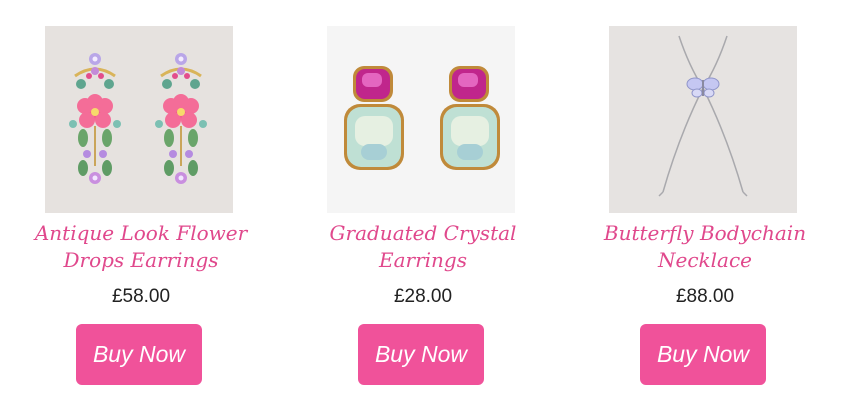  What do you see at coordinates (141, 296) in the screenshot?
I see `product-price: £58.00` at bounding box center [141, 296].